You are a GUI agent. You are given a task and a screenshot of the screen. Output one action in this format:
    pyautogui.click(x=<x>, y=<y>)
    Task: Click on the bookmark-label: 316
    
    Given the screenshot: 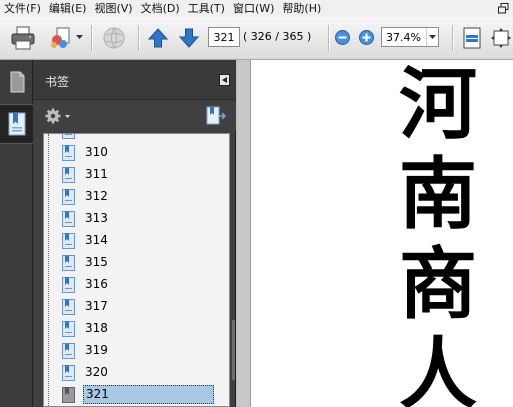 What is the action you would take?
    pyautogui.click(x=96, y=284)
    